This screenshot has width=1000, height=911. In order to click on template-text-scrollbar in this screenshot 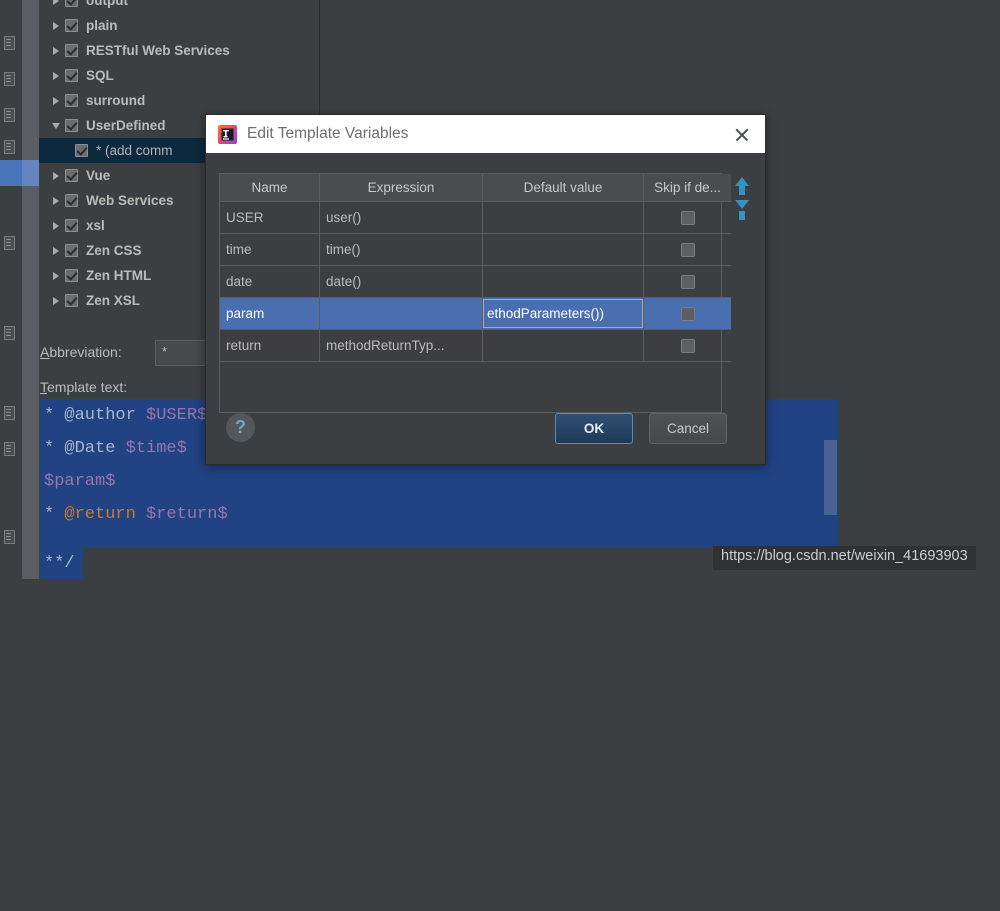, I will do `click(830, 477)`.